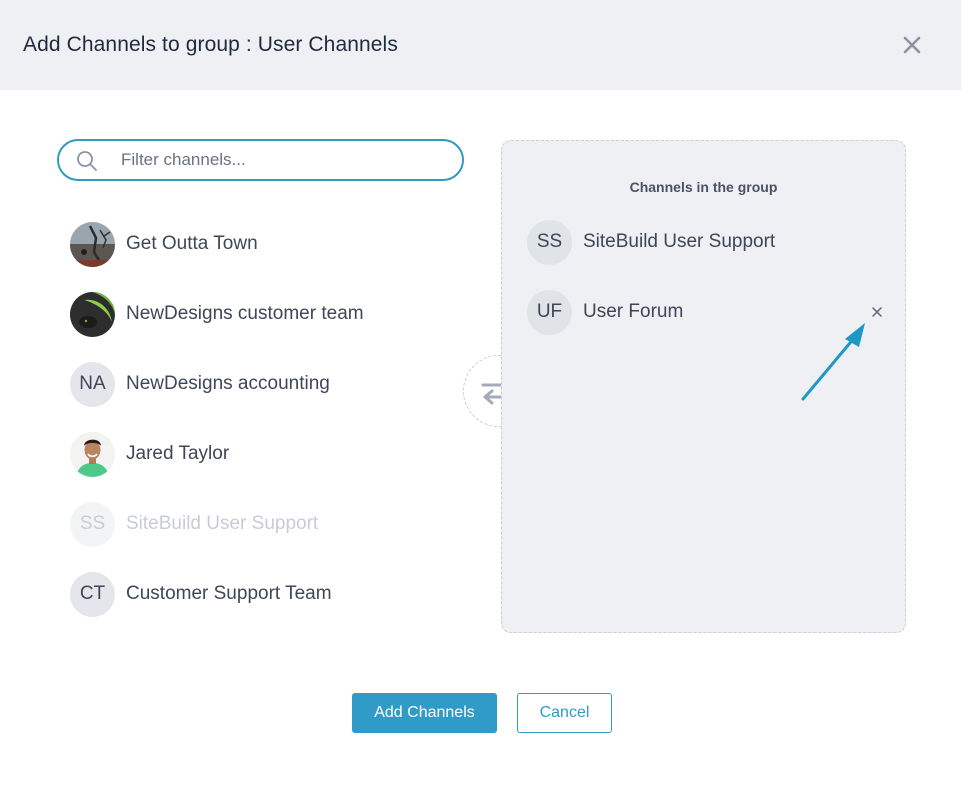 The image size is (961, 797). I want to click on annotation-arrow-icon, so click(833, 362).